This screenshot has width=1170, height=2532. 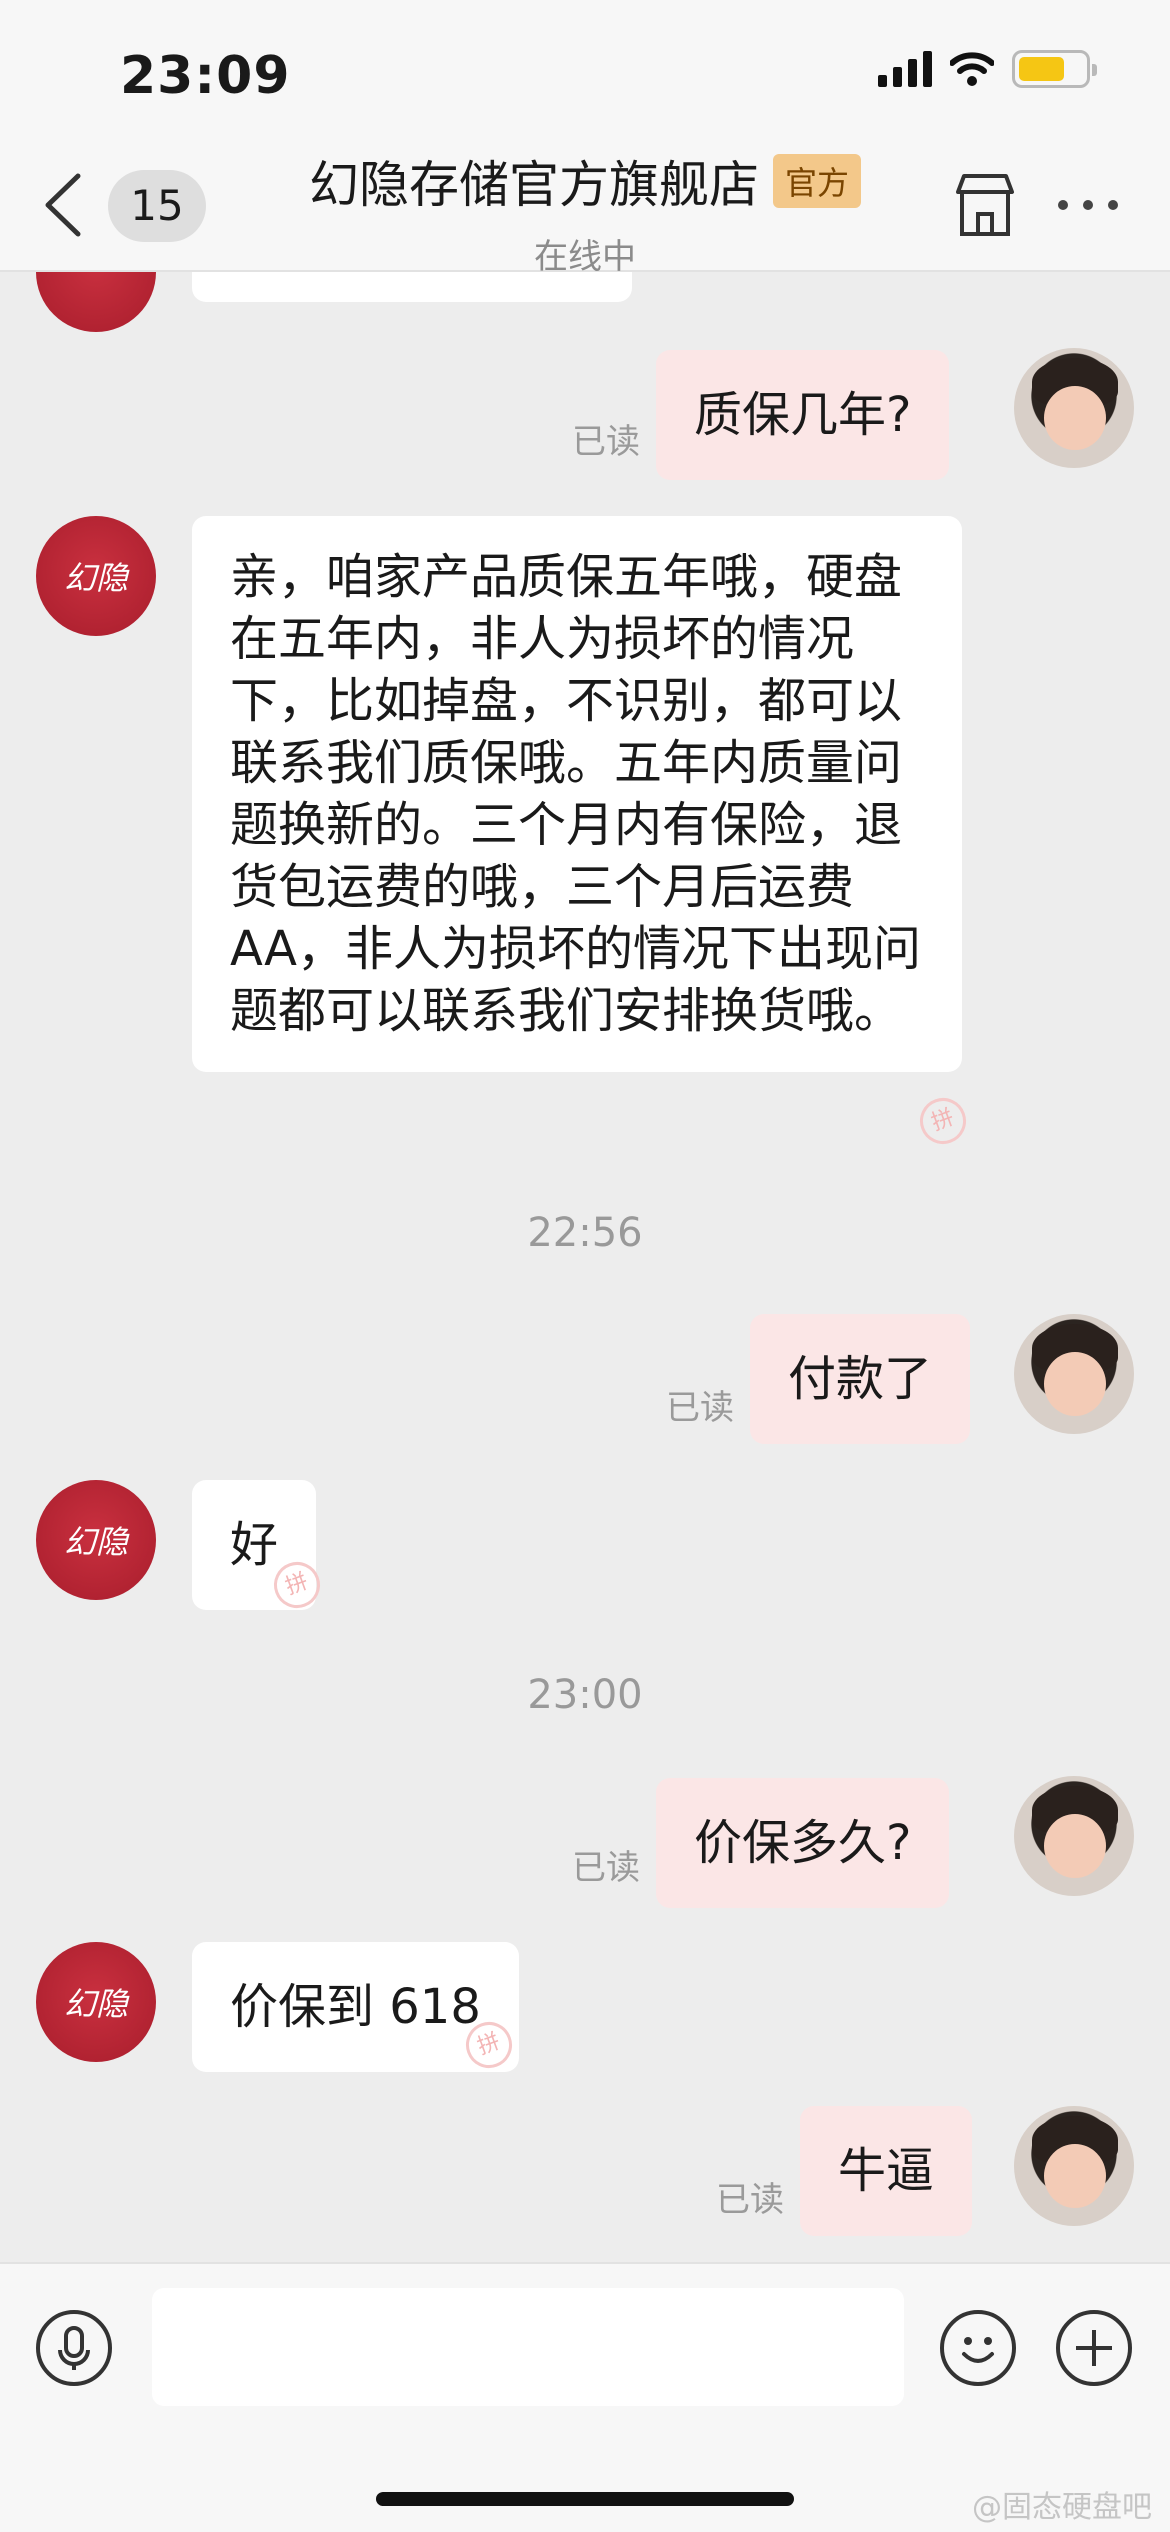 What do you see at coordinates (972, 69) in the screenshot?
I see `wifi-icon` at bounding box center [972, 69].